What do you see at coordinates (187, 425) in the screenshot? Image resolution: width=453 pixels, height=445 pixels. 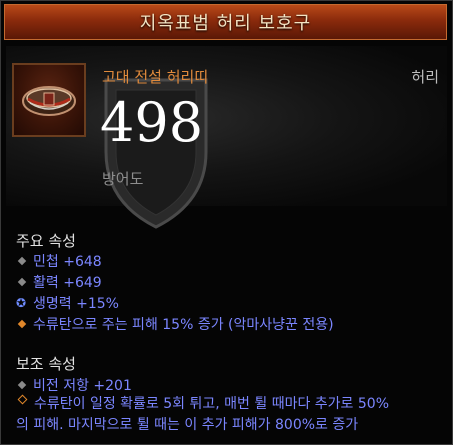 I see `legendary-affix-line-2: 의 피해. 마지막으로 튈 때는 이 추가 피해가 800%로 증가` at bounding box center [187, 425].